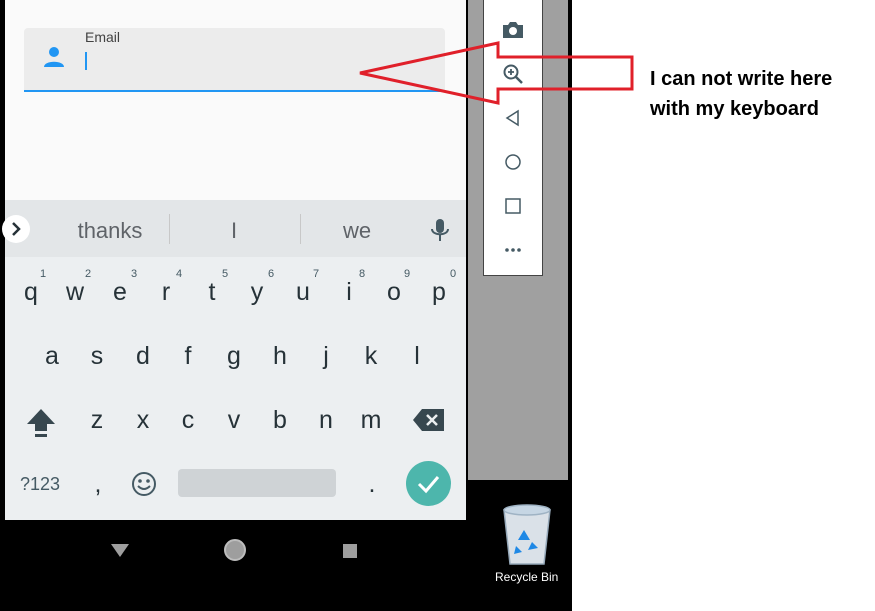  I want to click on key-v: v, so click(234, 420).